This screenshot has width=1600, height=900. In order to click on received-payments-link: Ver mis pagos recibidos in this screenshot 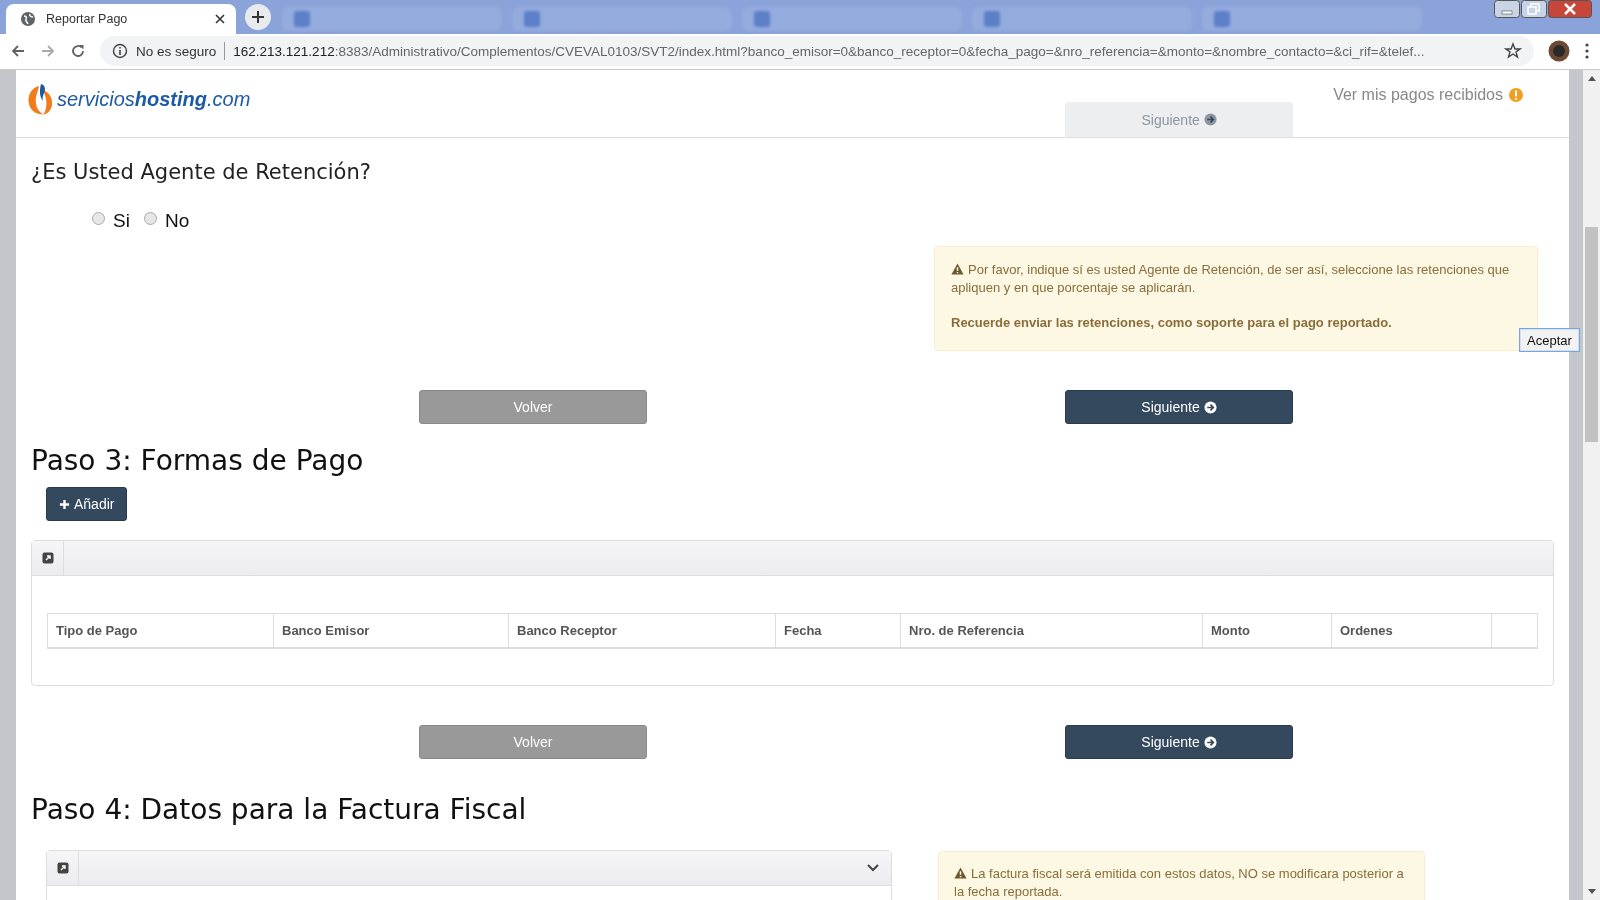, I will do `click(1418, 95)`.